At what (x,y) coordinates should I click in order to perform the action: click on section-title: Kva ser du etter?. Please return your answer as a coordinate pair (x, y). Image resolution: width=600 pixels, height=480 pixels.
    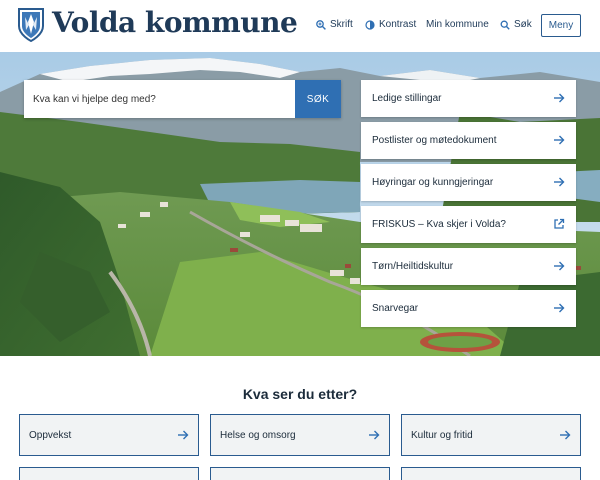
    Looking at the image, I should click on (300, 394).